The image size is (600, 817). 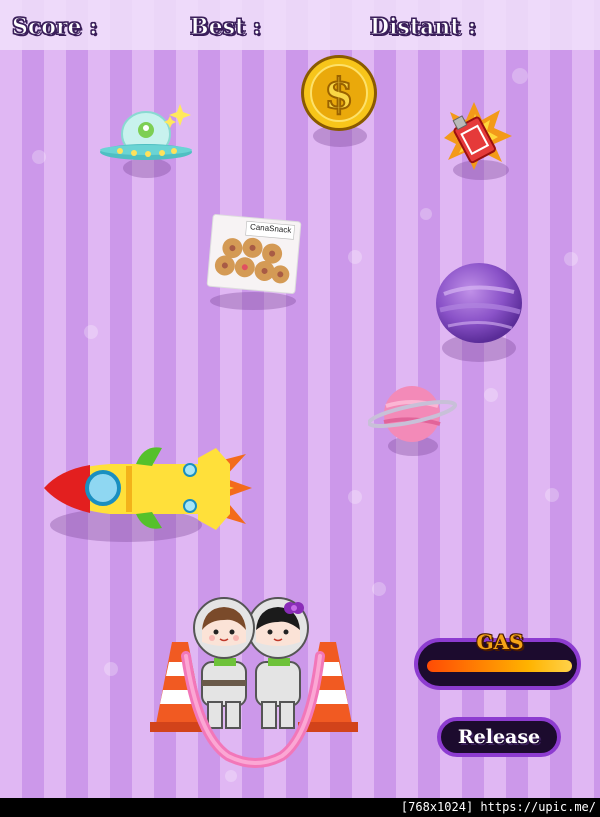 I want to click on slingshot-band, so click(x=253, y=709).